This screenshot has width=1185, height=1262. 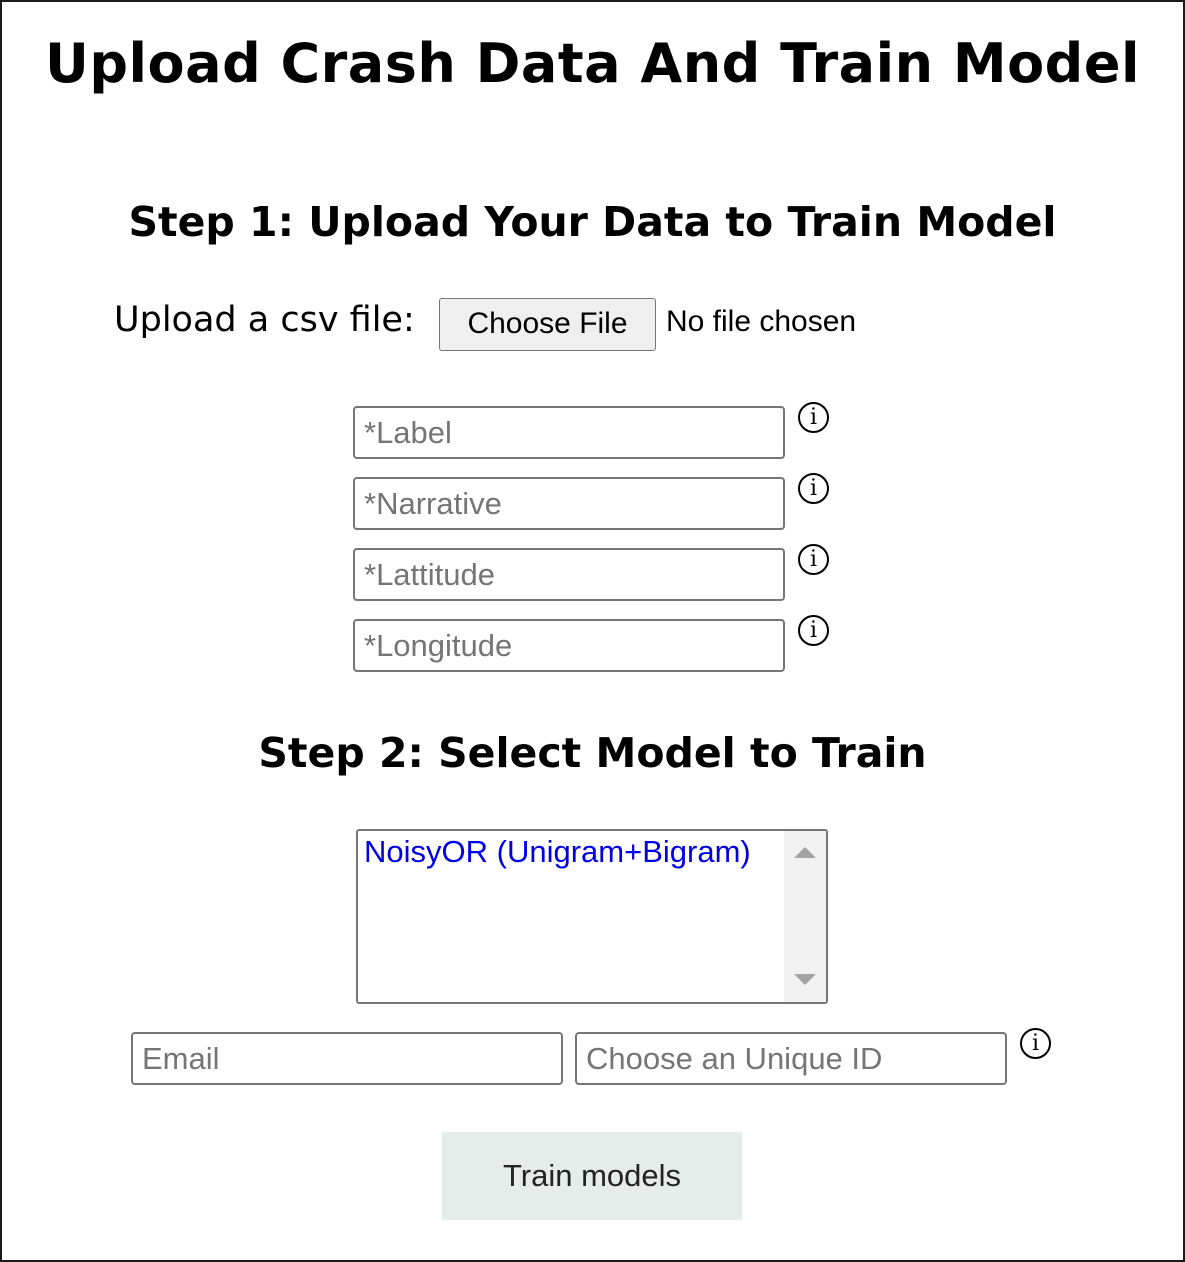 What do you see at coordinates (557, 852) in the screenshot?
I see `model-option: NoisyOR (Unigram+Bigram)` at bounding box center [557, 852].